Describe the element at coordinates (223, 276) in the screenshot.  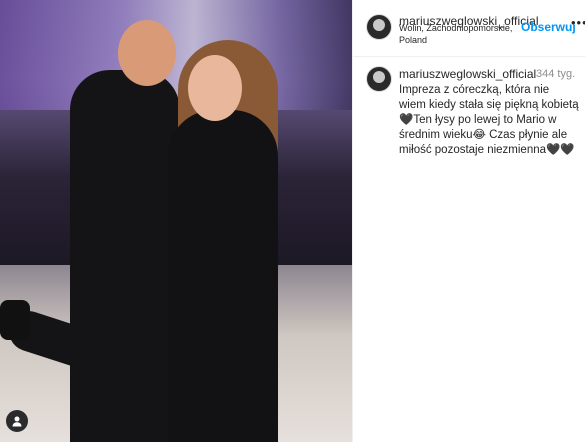
I see `photo-figure-woman` at that location.